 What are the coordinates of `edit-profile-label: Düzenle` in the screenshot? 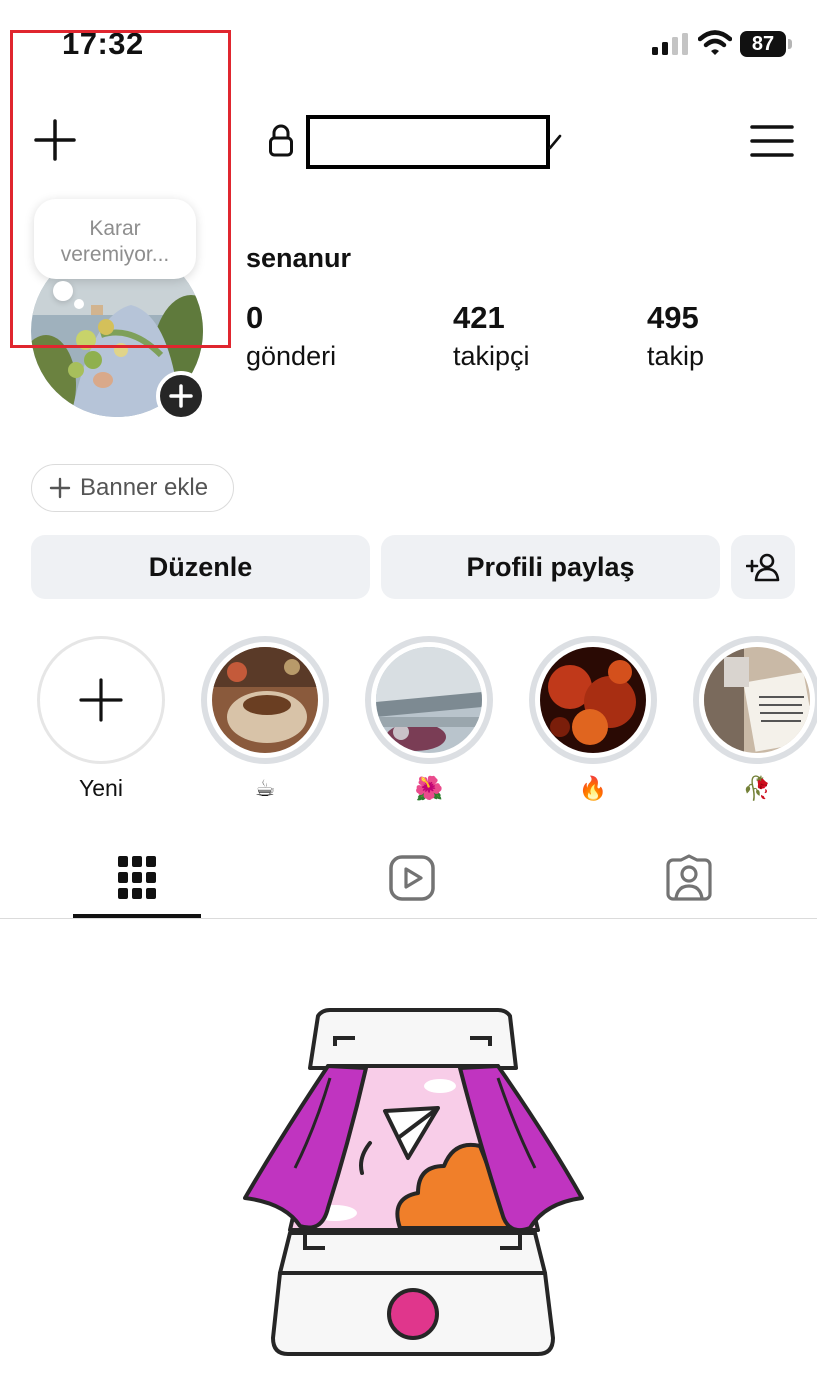 It's located at (200, 566).